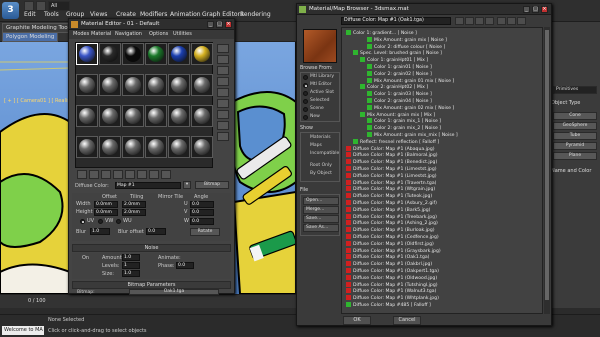 This screenshot has height=337, width=600. Describe the element at coordinates (223, 125) in the screenshot. I see `select-by-material-icon` at that location.